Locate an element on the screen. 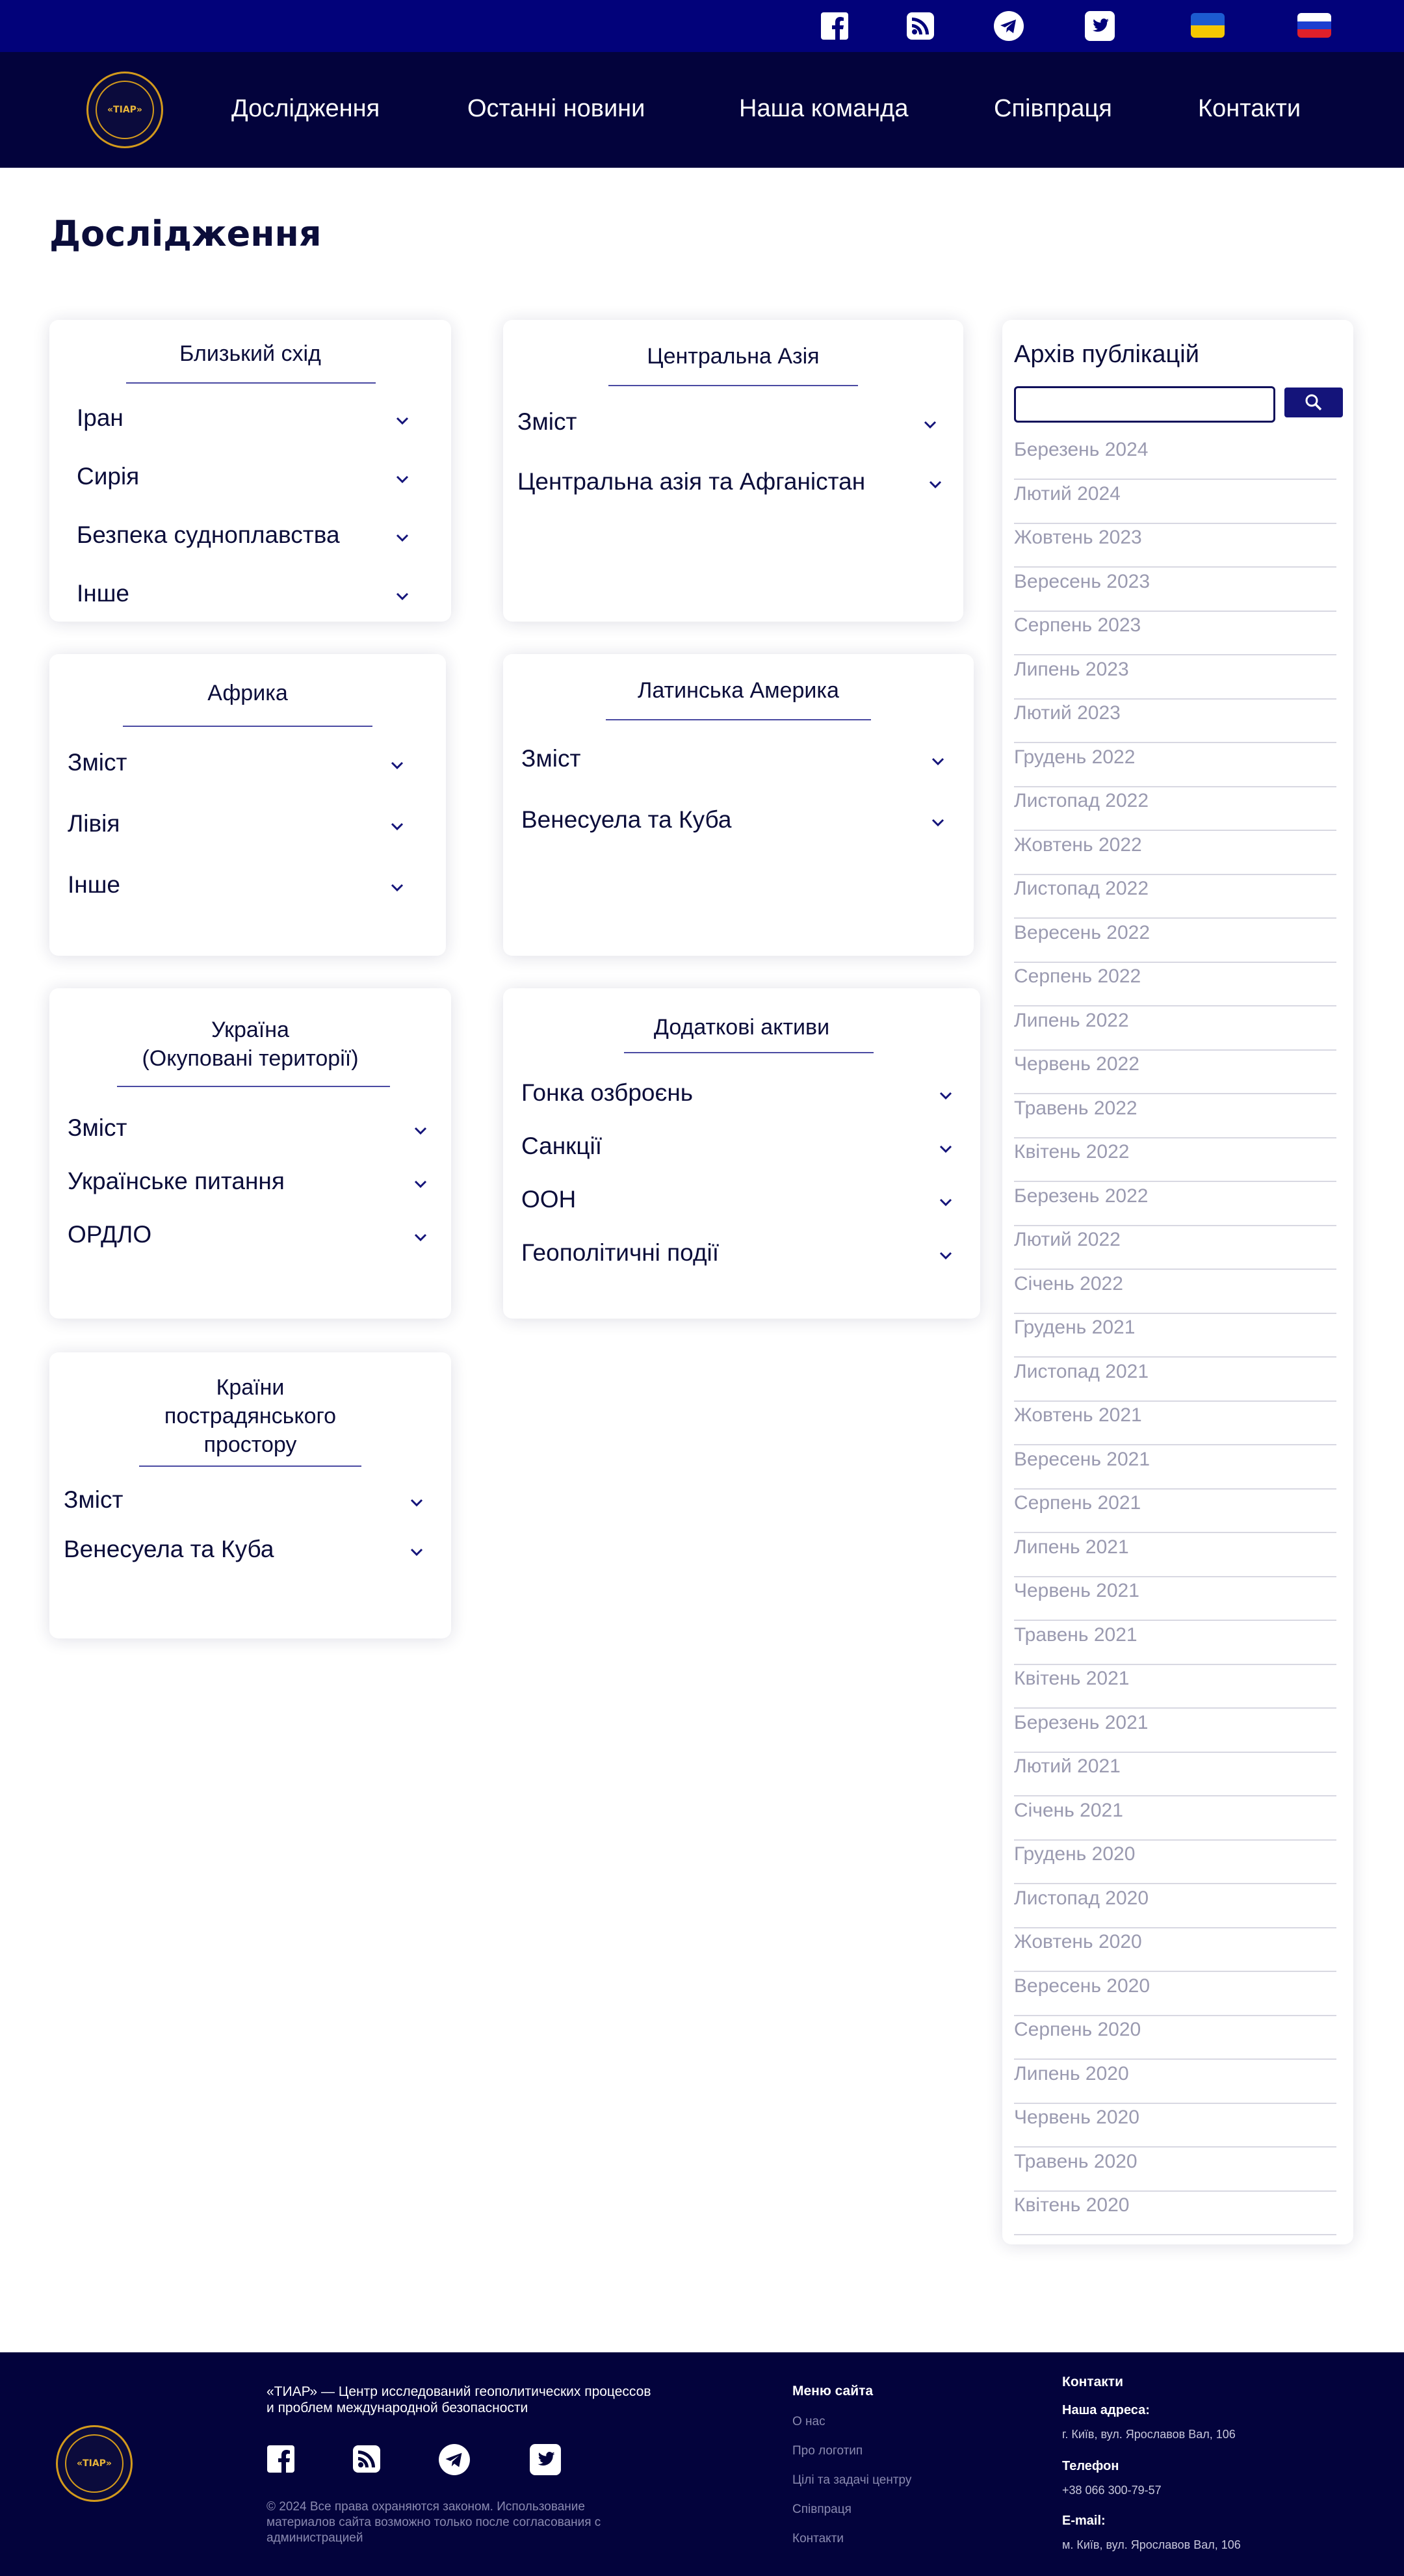 This screenshot has width=1404, height=2576. nav-link-news: Останні новини is located at coordinates (556, 109).